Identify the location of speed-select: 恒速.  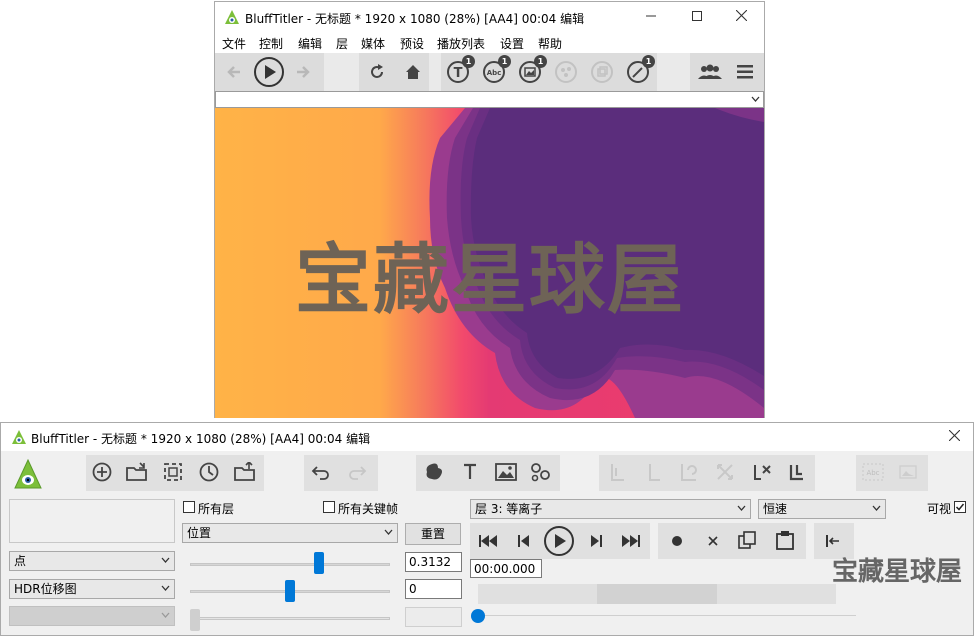
(822, 509).